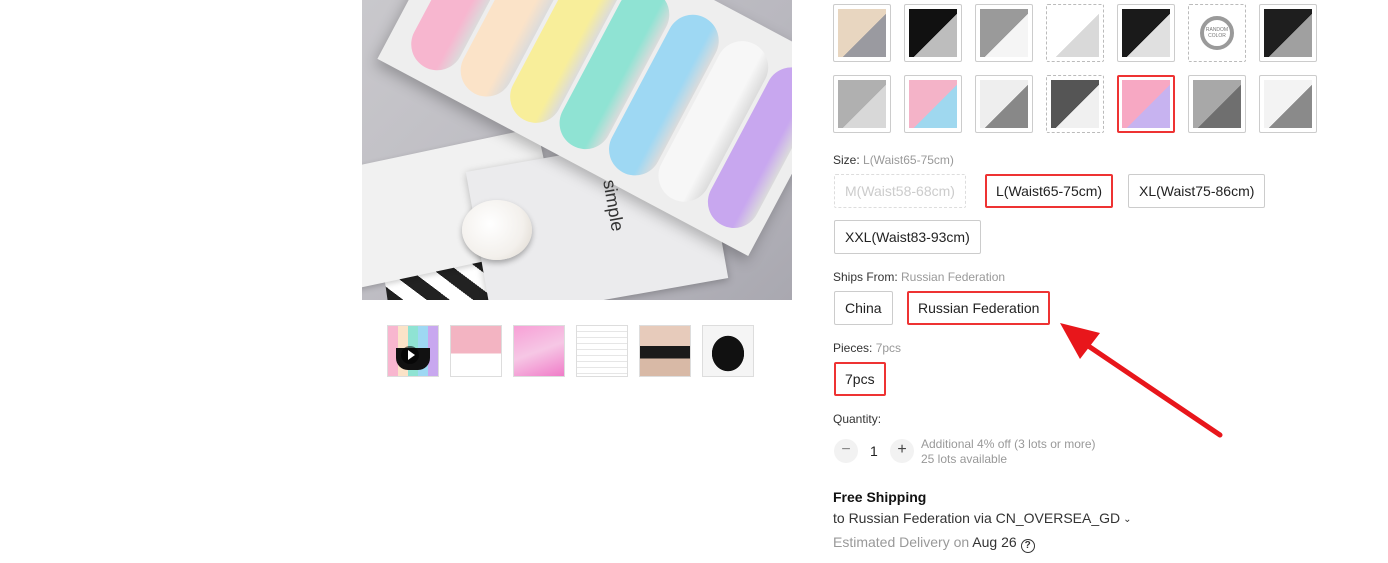 This screenshot has width=1388, height=563. What do you see at coordinates (979, 308) in the screenshot?
I see `ships-from-russian-federation: Russian Federation` at bounding box center [979, 308].